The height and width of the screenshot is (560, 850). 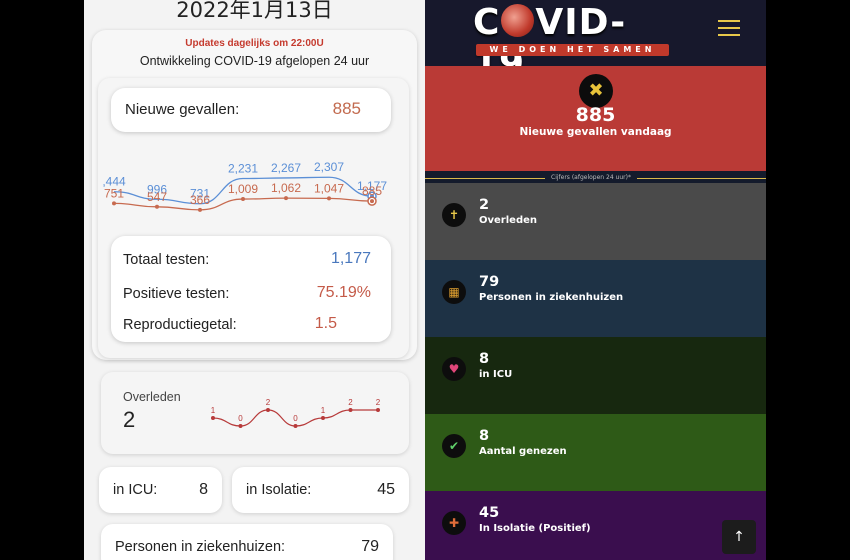 I want to click on covid-logo: C VID-19, so click(x=573, y=43).